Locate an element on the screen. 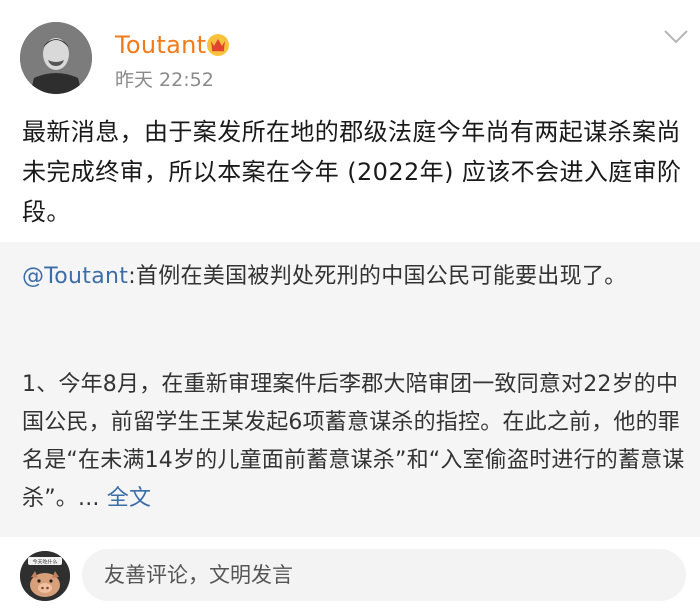  repost-summary: @Toutant:首例在美国被判处死刑的中国公民可能要出现了。 is located at coordinates (352, 277).